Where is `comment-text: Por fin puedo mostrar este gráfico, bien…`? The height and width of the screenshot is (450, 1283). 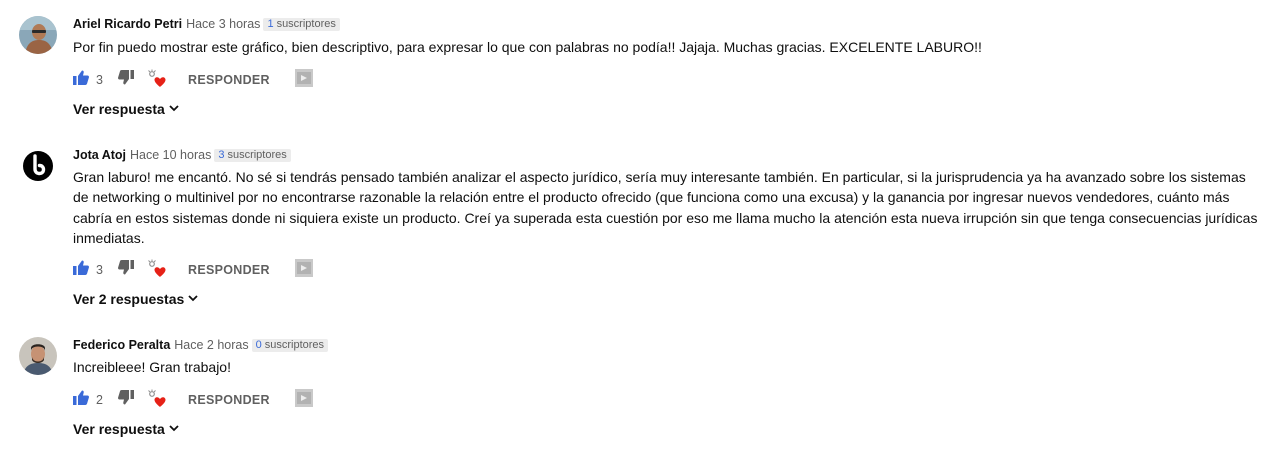 comment-text: Por fin puedo mostrar este gráfico, bien… is located at coordinates (527, 47).